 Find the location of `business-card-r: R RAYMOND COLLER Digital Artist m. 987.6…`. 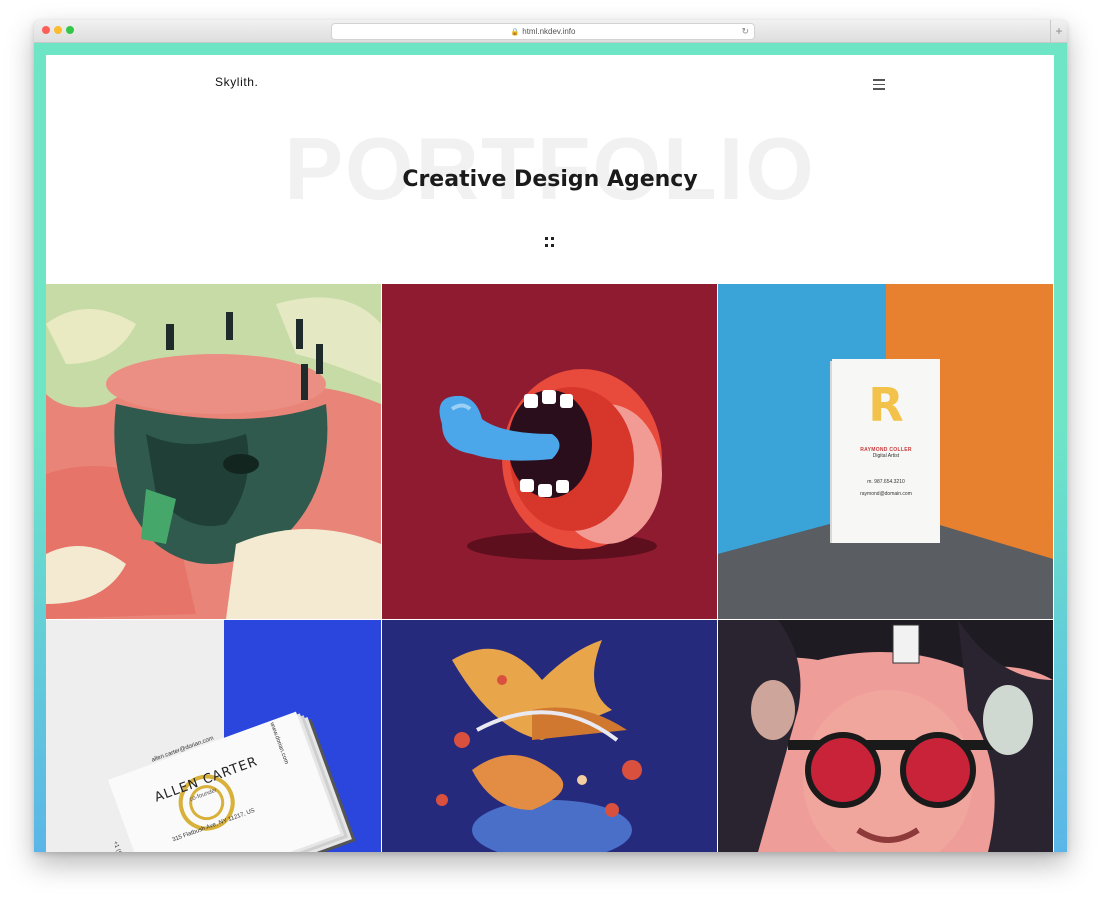

business-card-r: R RAYMOND COLLER Digital Artist m. 987.6… is located at coordinates (886, 451).